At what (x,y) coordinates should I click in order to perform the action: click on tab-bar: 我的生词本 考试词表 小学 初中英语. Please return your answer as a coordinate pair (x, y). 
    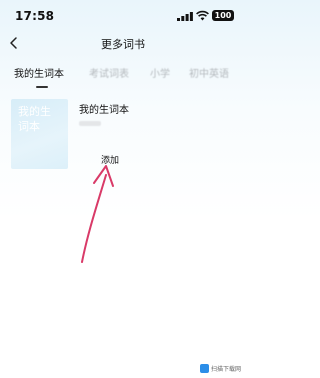
    Looking at the image, I should click on (123, 74).